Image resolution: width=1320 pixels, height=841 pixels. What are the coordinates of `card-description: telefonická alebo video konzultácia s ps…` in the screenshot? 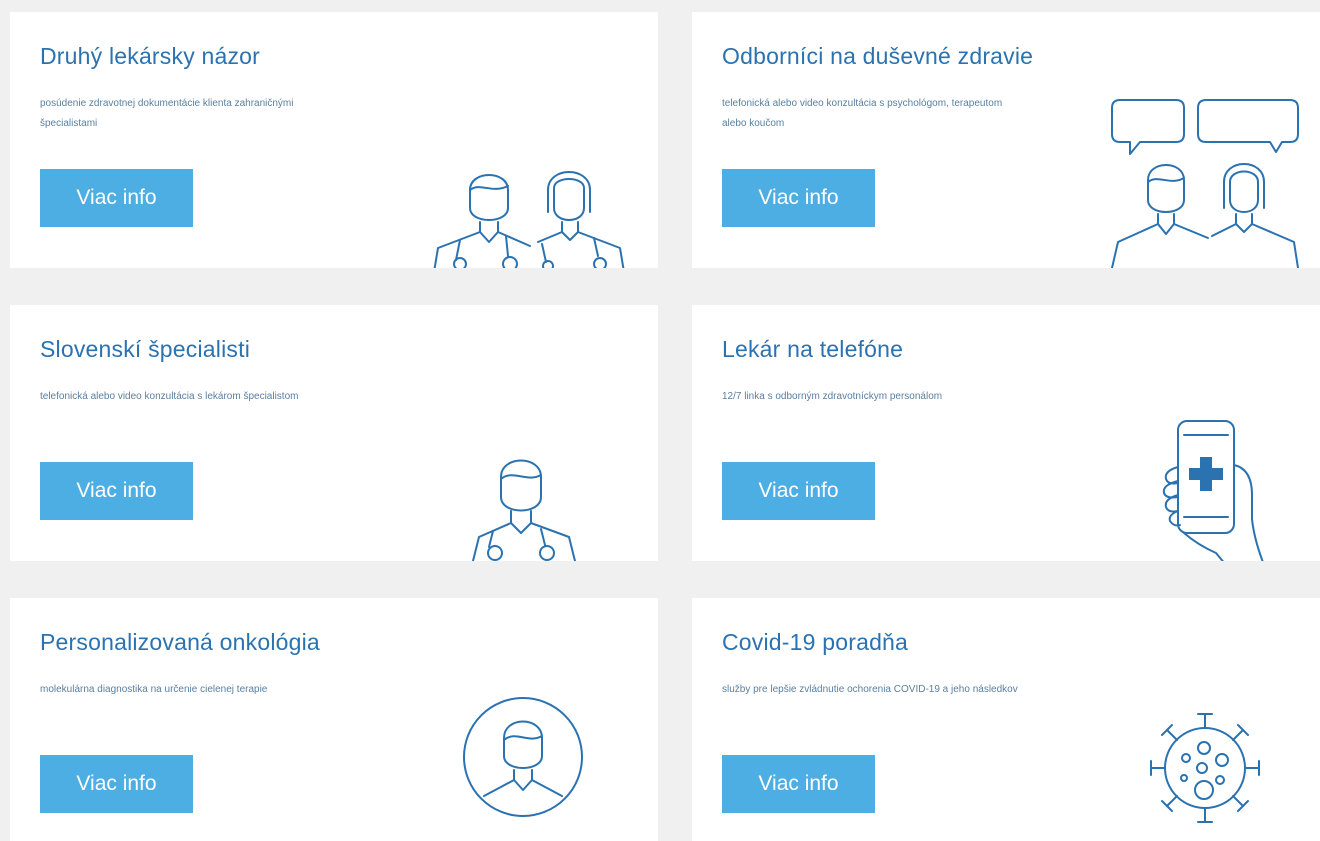 It's located at (862, 113).